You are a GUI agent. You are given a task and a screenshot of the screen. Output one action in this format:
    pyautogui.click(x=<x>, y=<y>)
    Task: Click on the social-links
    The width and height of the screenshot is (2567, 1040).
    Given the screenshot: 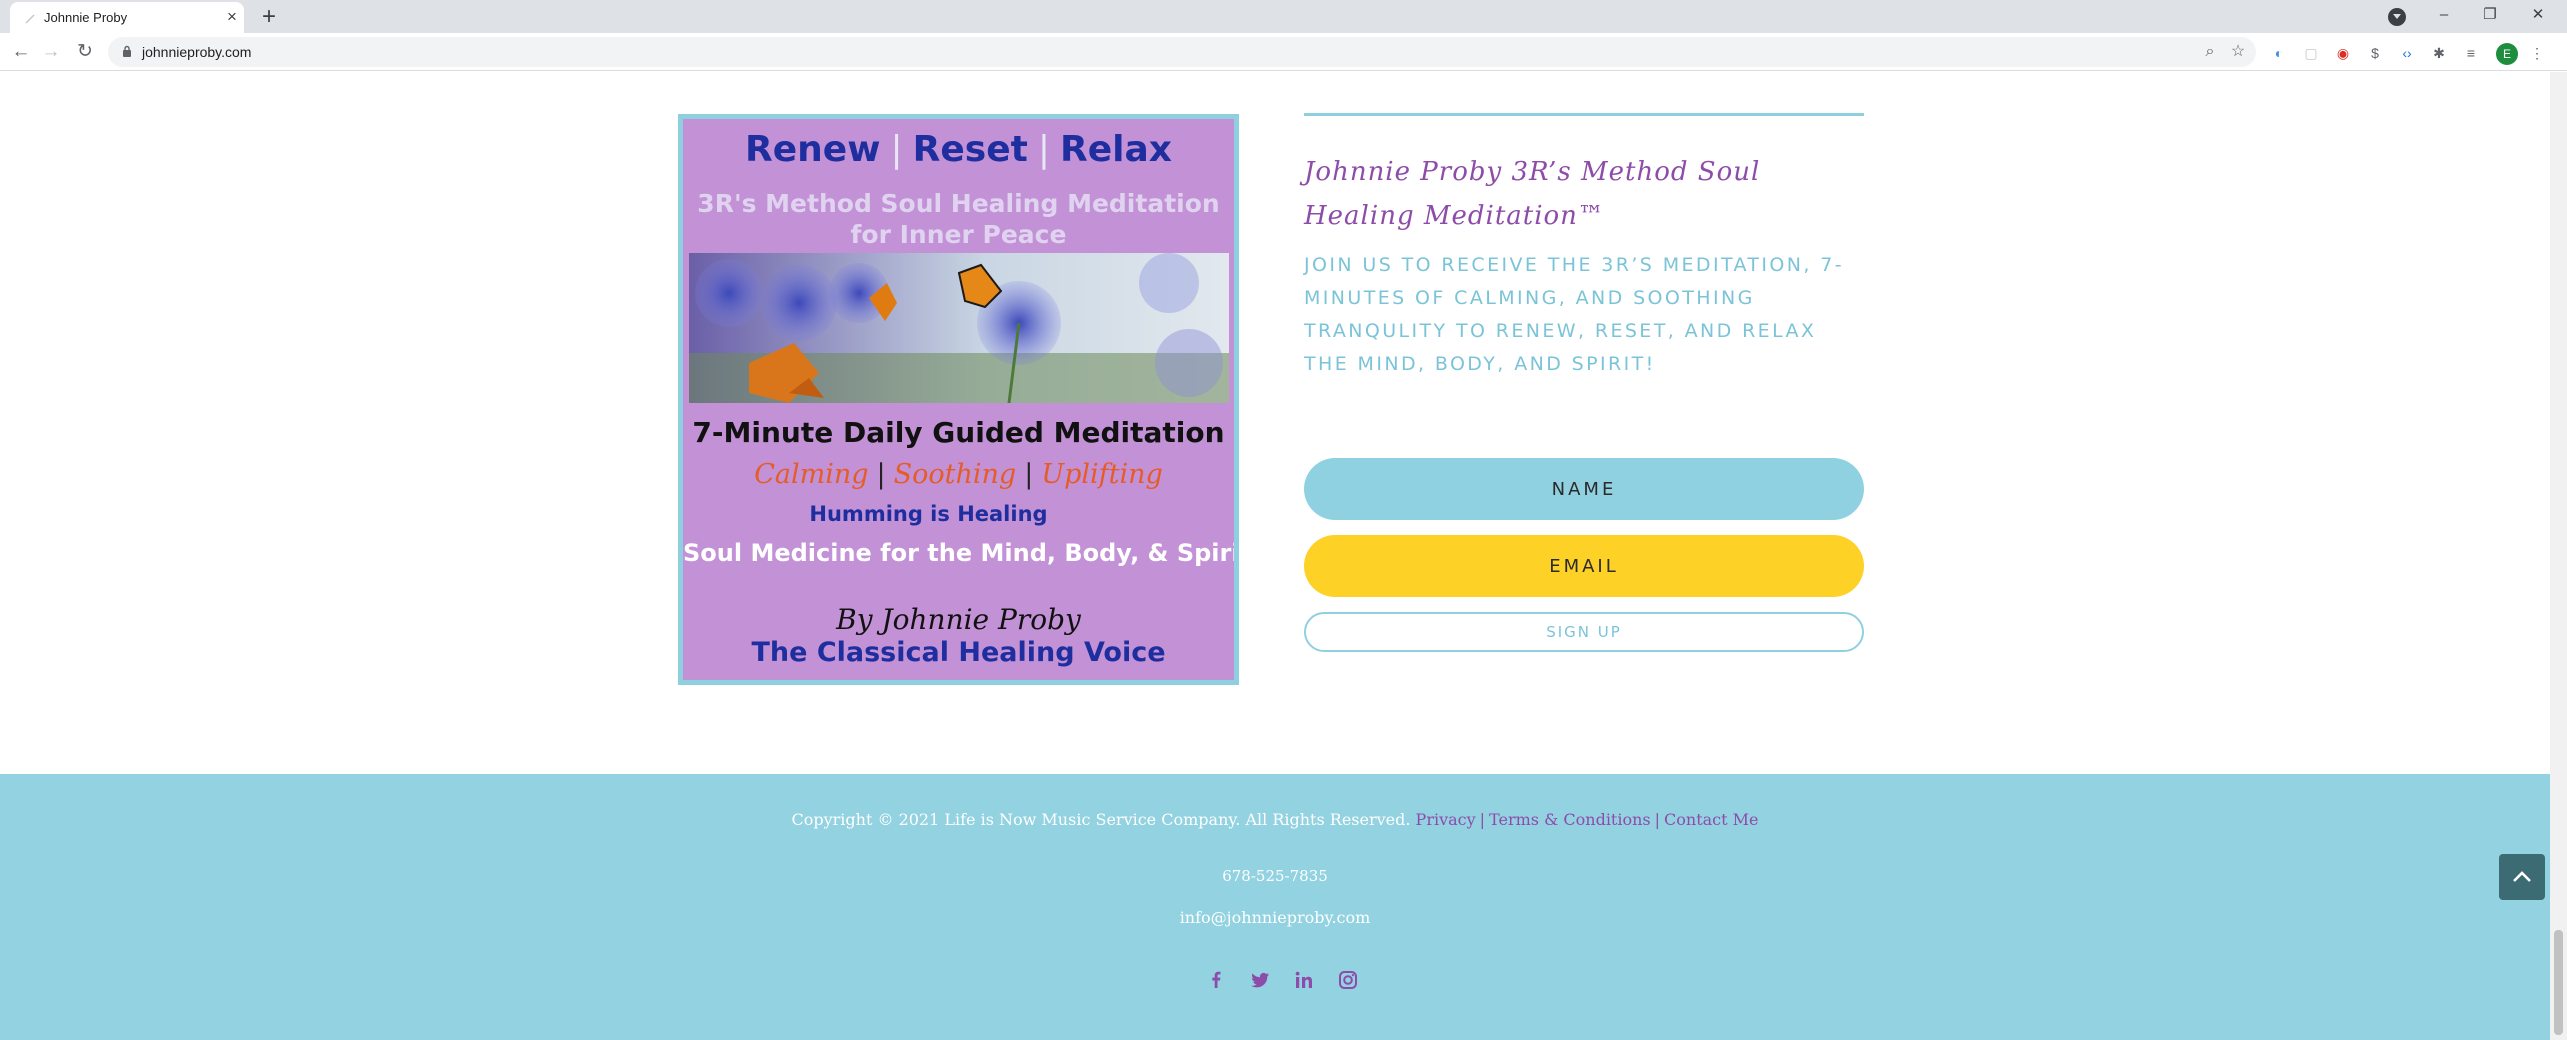 What is the action you would take?
    pyautogui.click(x=1280, y=983)
    